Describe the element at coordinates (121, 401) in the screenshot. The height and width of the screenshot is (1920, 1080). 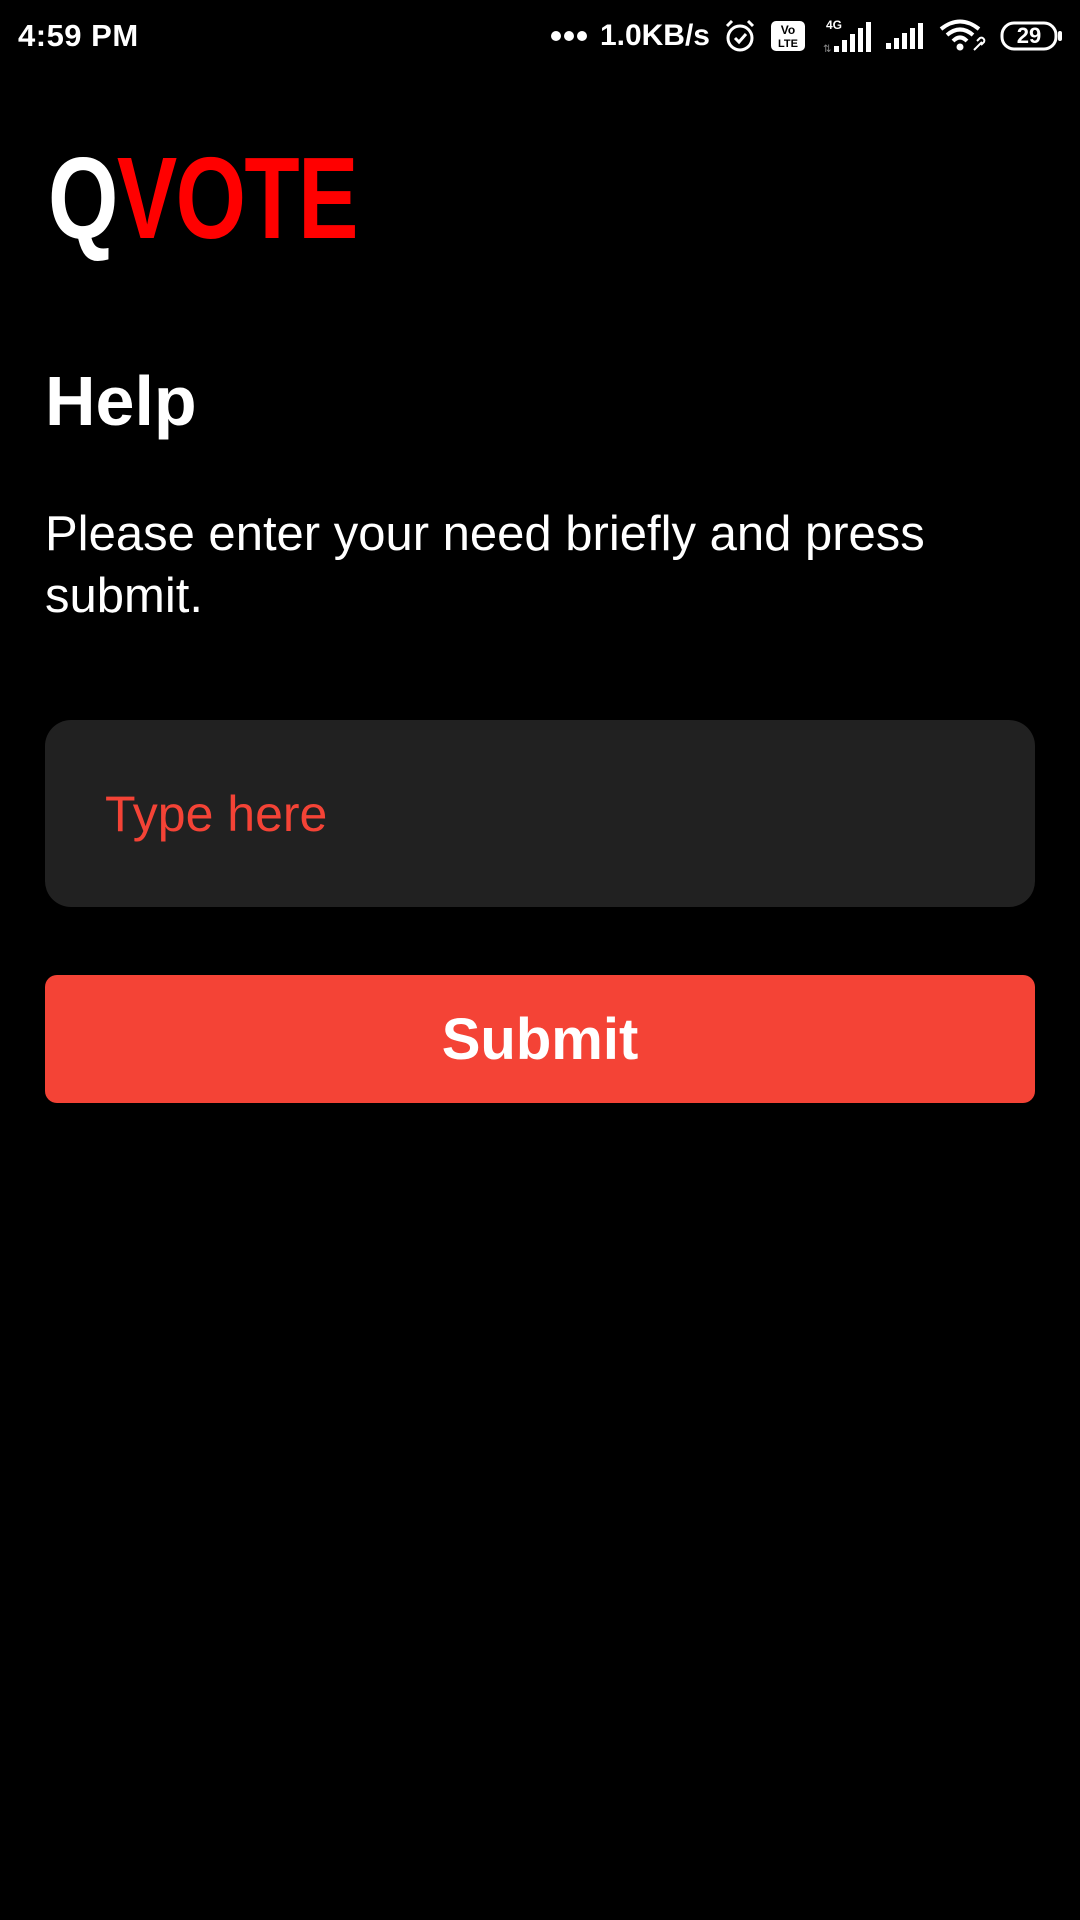
I see `page-title: Help` at that location.